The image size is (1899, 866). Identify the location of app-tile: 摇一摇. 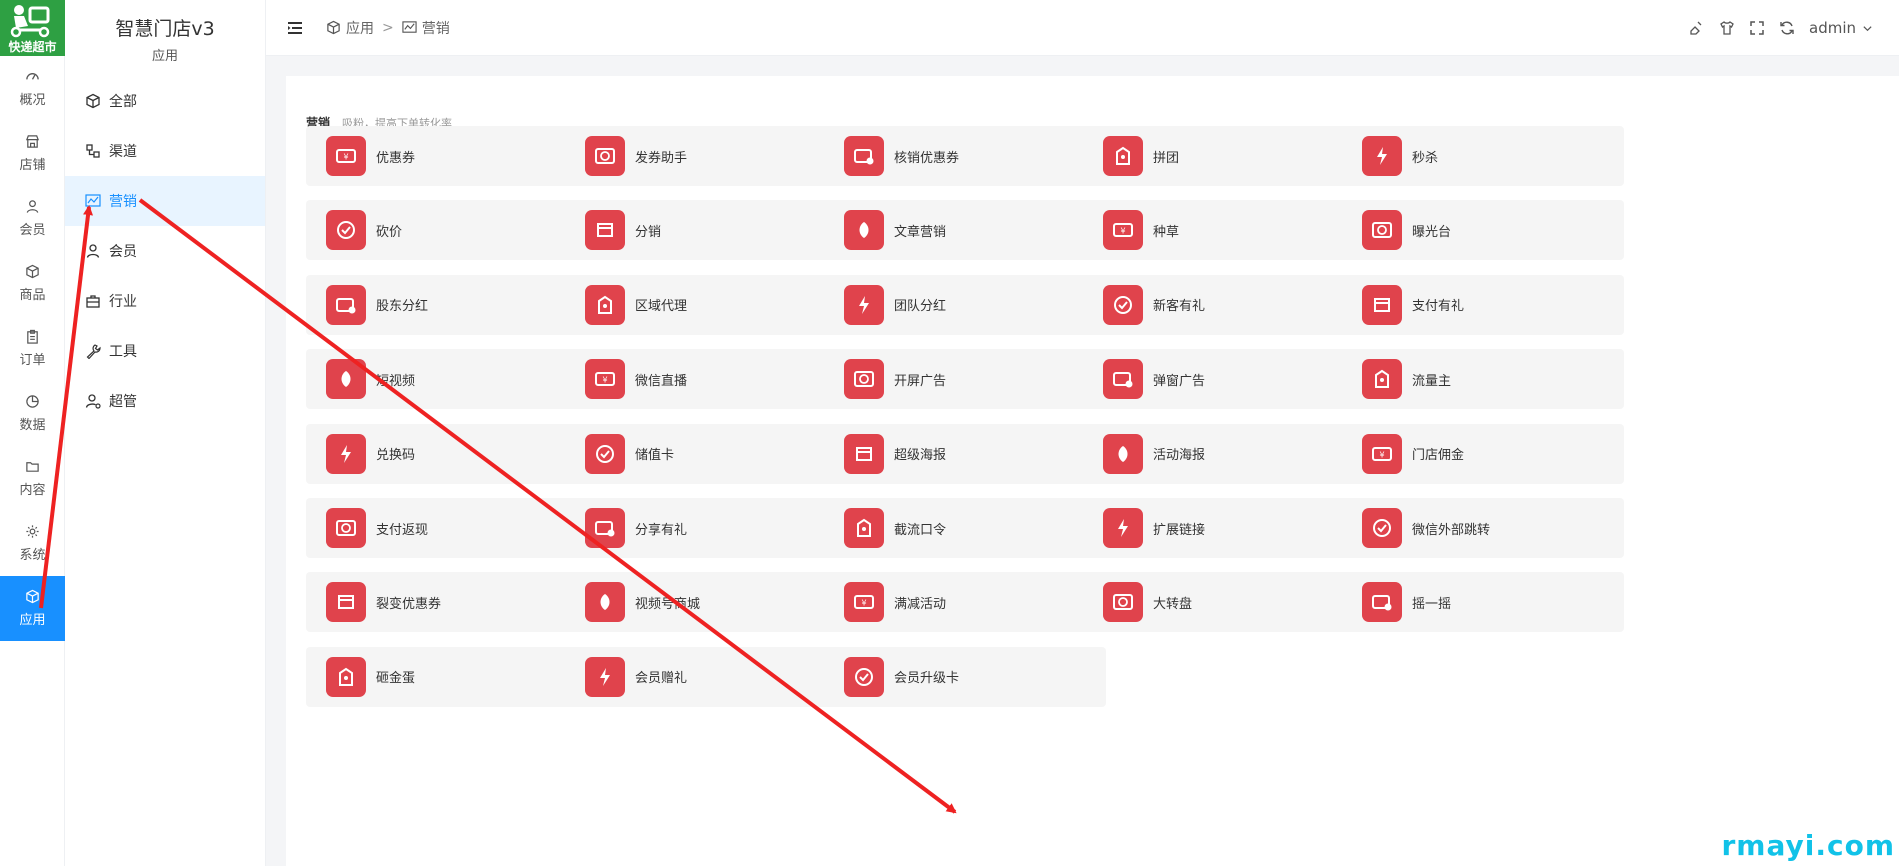
(1483, 602).